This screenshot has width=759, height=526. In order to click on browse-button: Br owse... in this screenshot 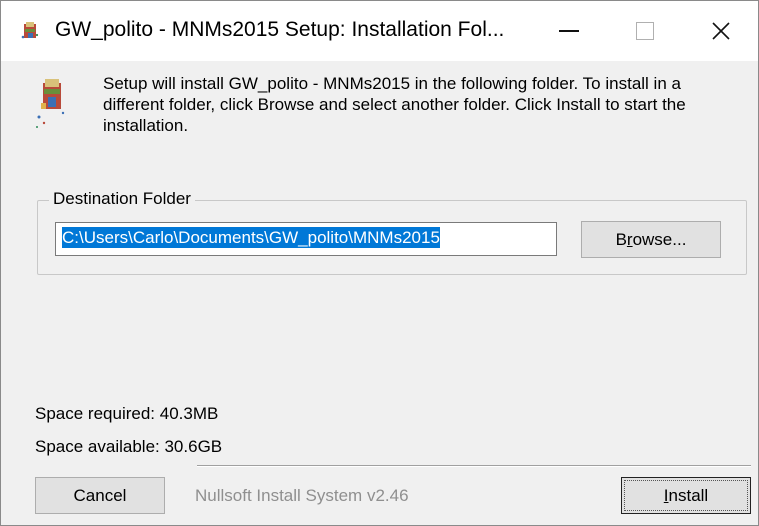, I will do `click(651, 239)`.